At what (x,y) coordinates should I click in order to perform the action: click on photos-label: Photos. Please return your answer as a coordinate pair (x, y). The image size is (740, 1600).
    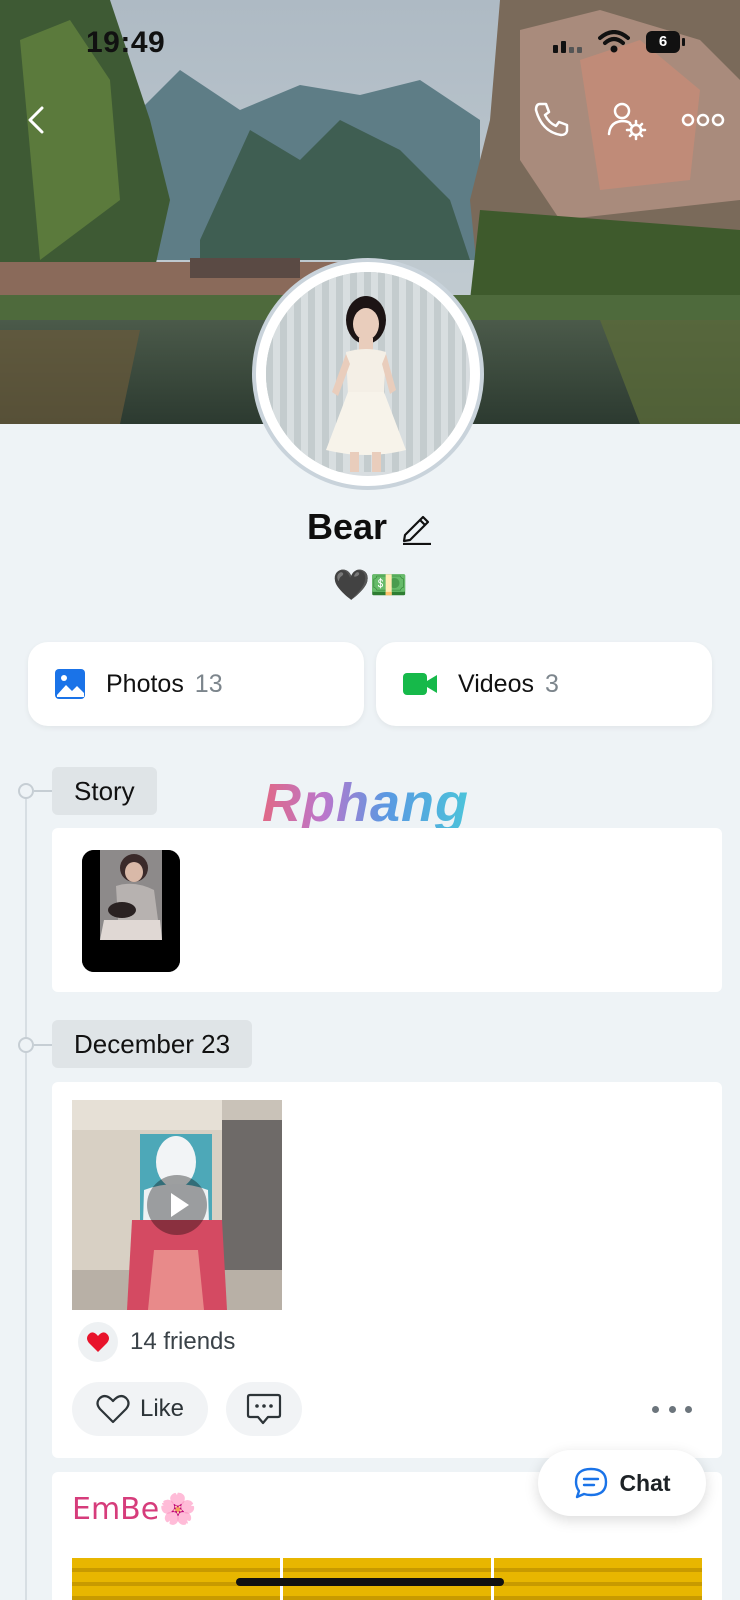
    Looking at the image, I should click on (145, 683).